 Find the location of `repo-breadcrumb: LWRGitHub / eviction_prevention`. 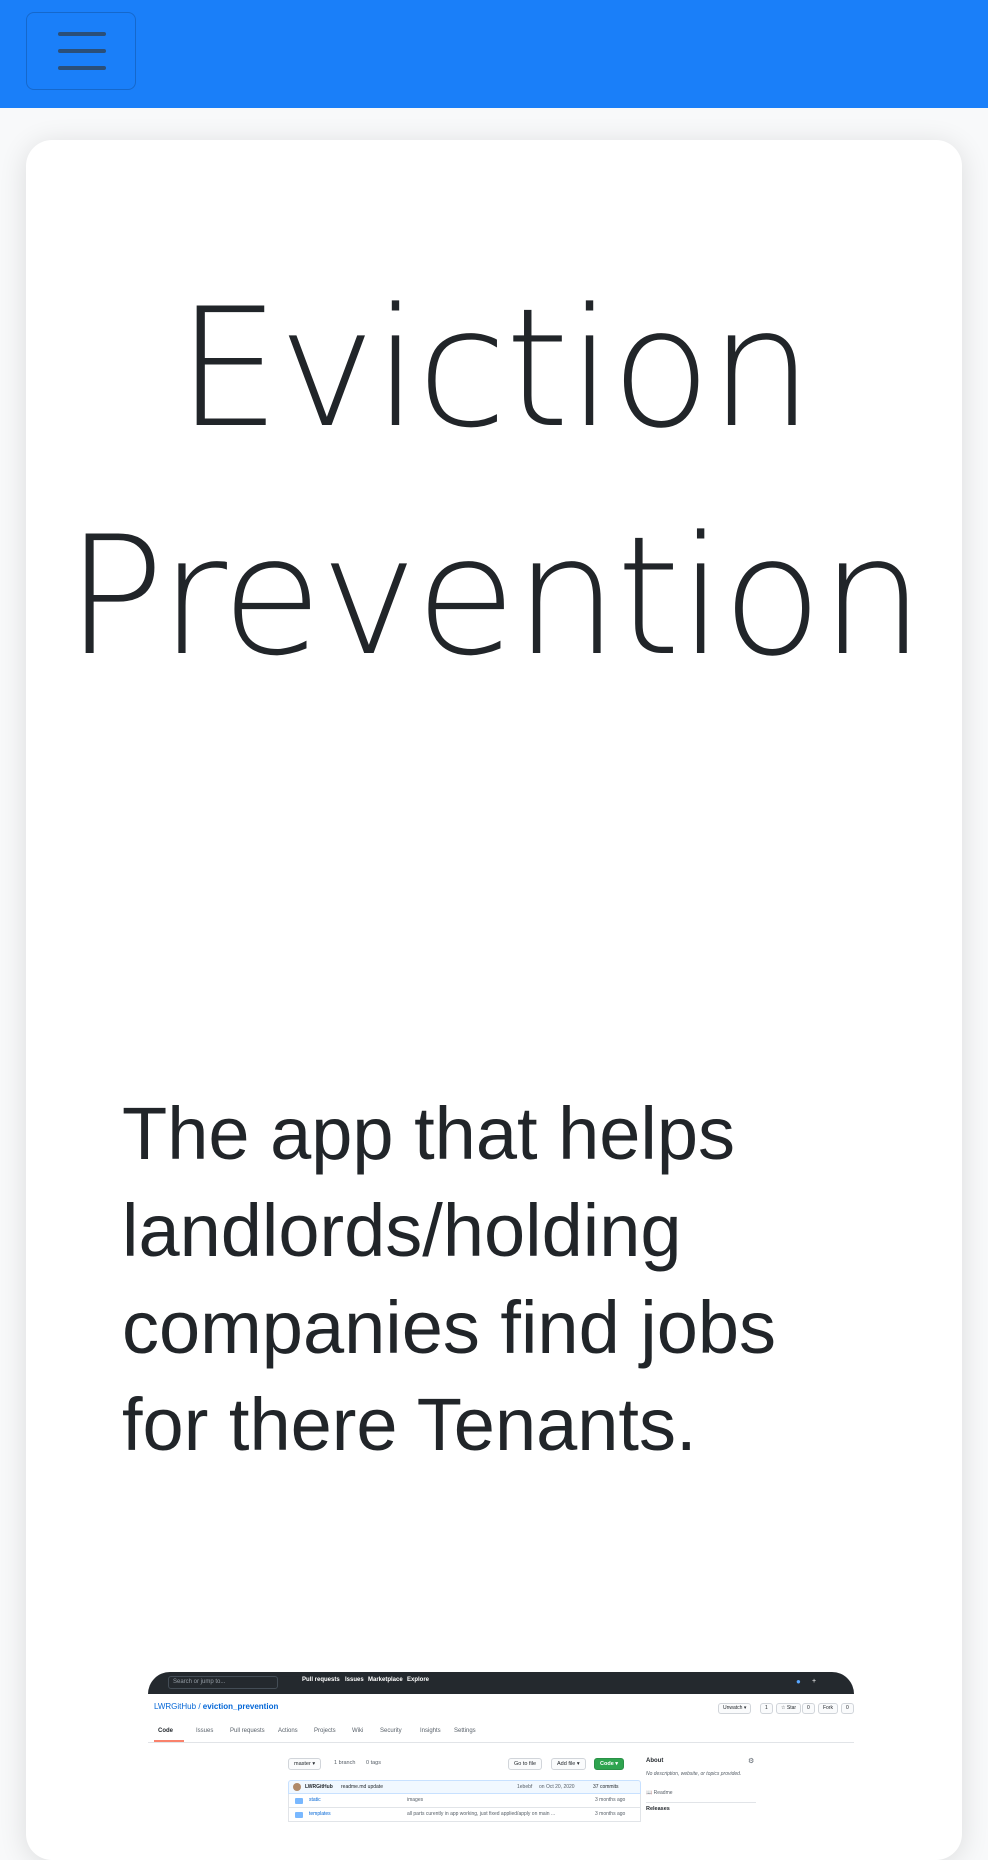

repo-breadcrumb: LWRGitHub / eviction_prevention is located at coordinates (216, 1706).